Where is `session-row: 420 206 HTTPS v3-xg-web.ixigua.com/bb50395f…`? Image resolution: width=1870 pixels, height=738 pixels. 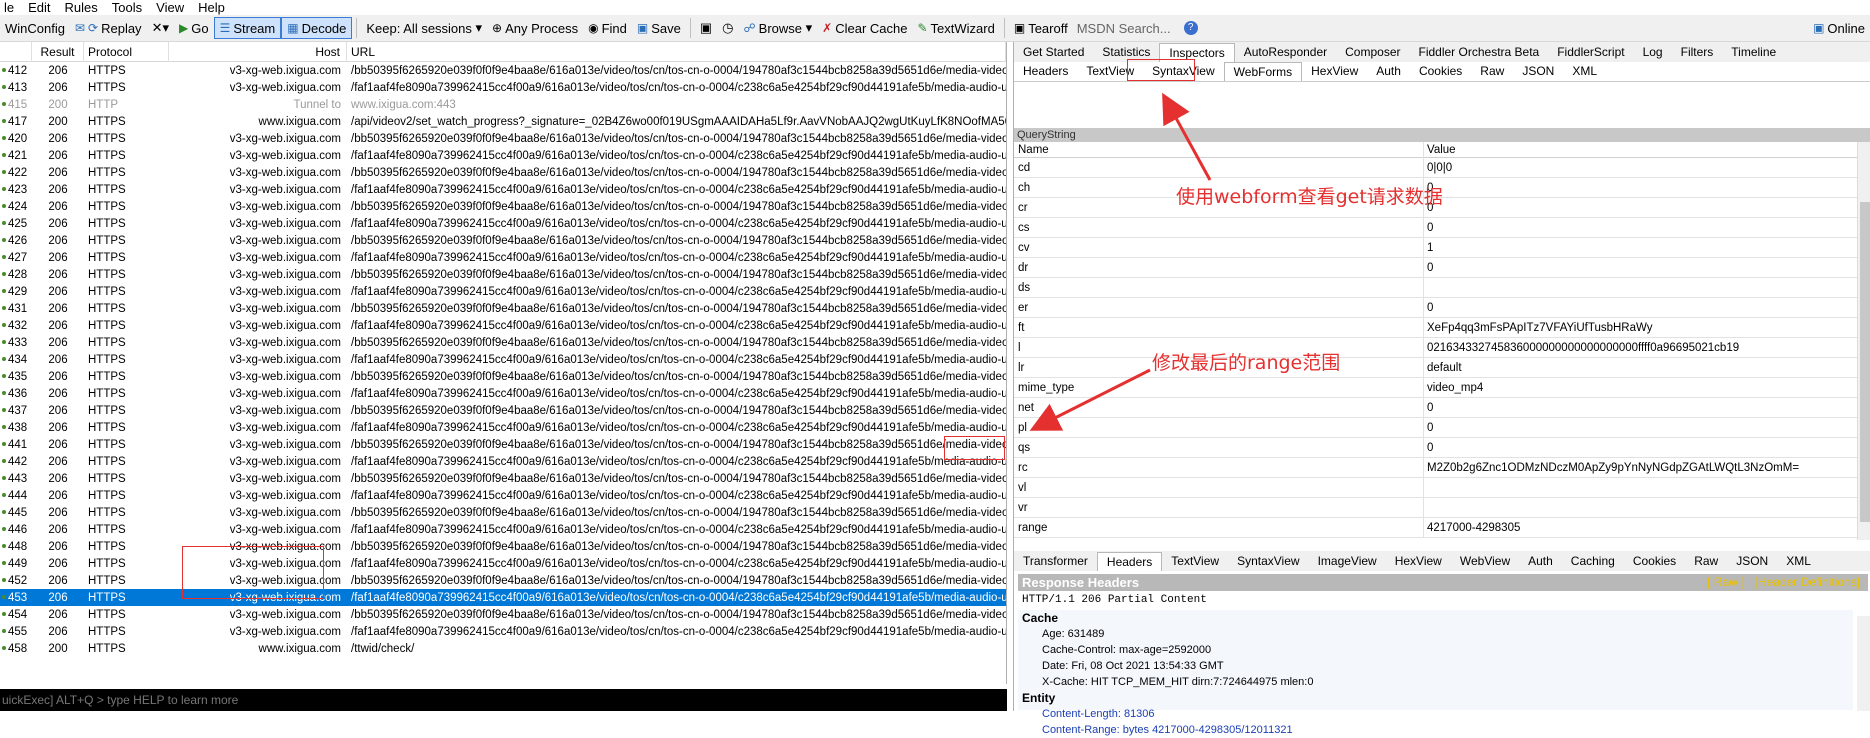
session-row: 420 206 HTTPS v3-xg-web.ixigua.com/bb50395f… is located at coordinates (503, 138).